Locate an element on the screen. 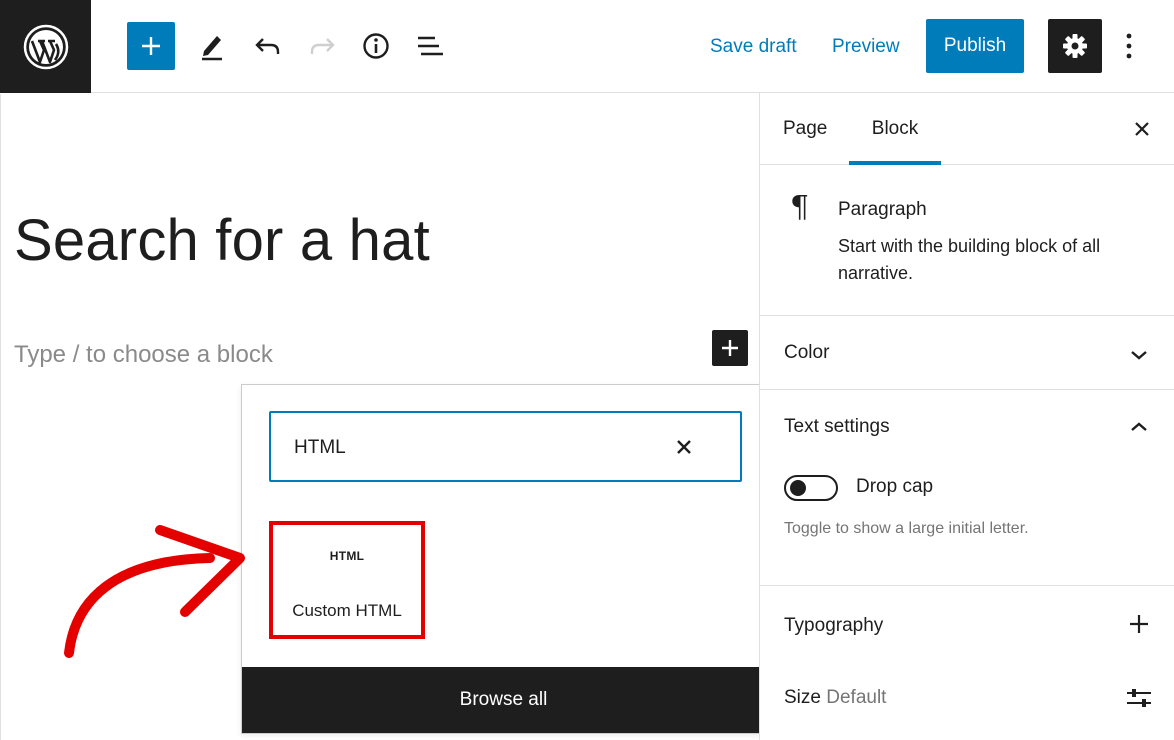  font-size-control: Size Default is located at coordinates (835, 698).